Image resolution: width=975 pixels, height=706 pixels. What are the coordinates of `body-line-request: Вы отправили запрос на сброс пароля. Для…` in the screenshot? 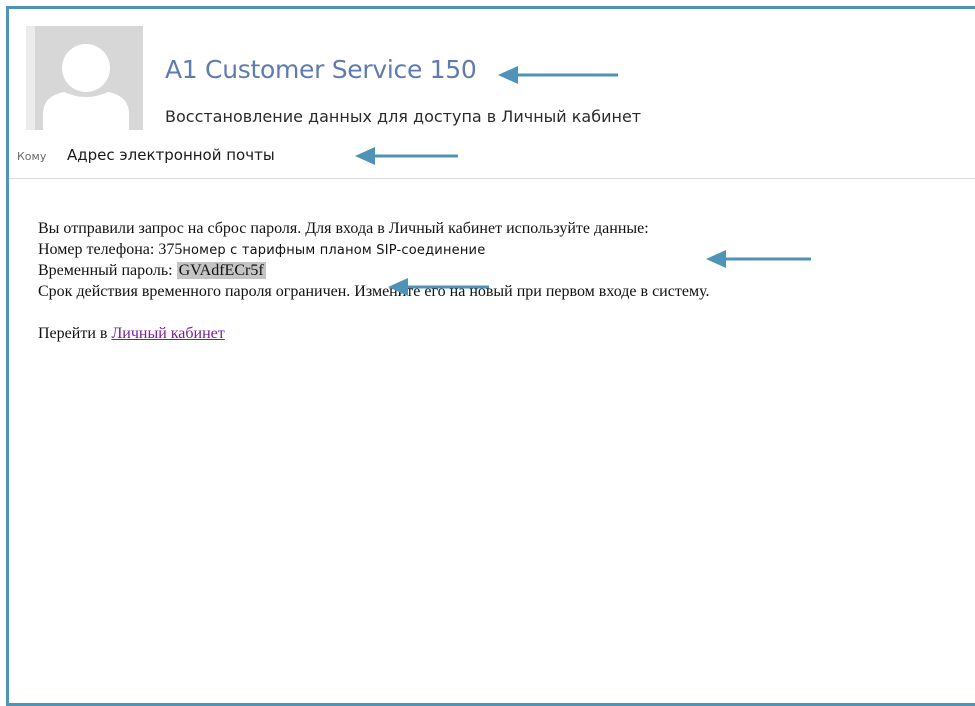 It's located at (343, 228).